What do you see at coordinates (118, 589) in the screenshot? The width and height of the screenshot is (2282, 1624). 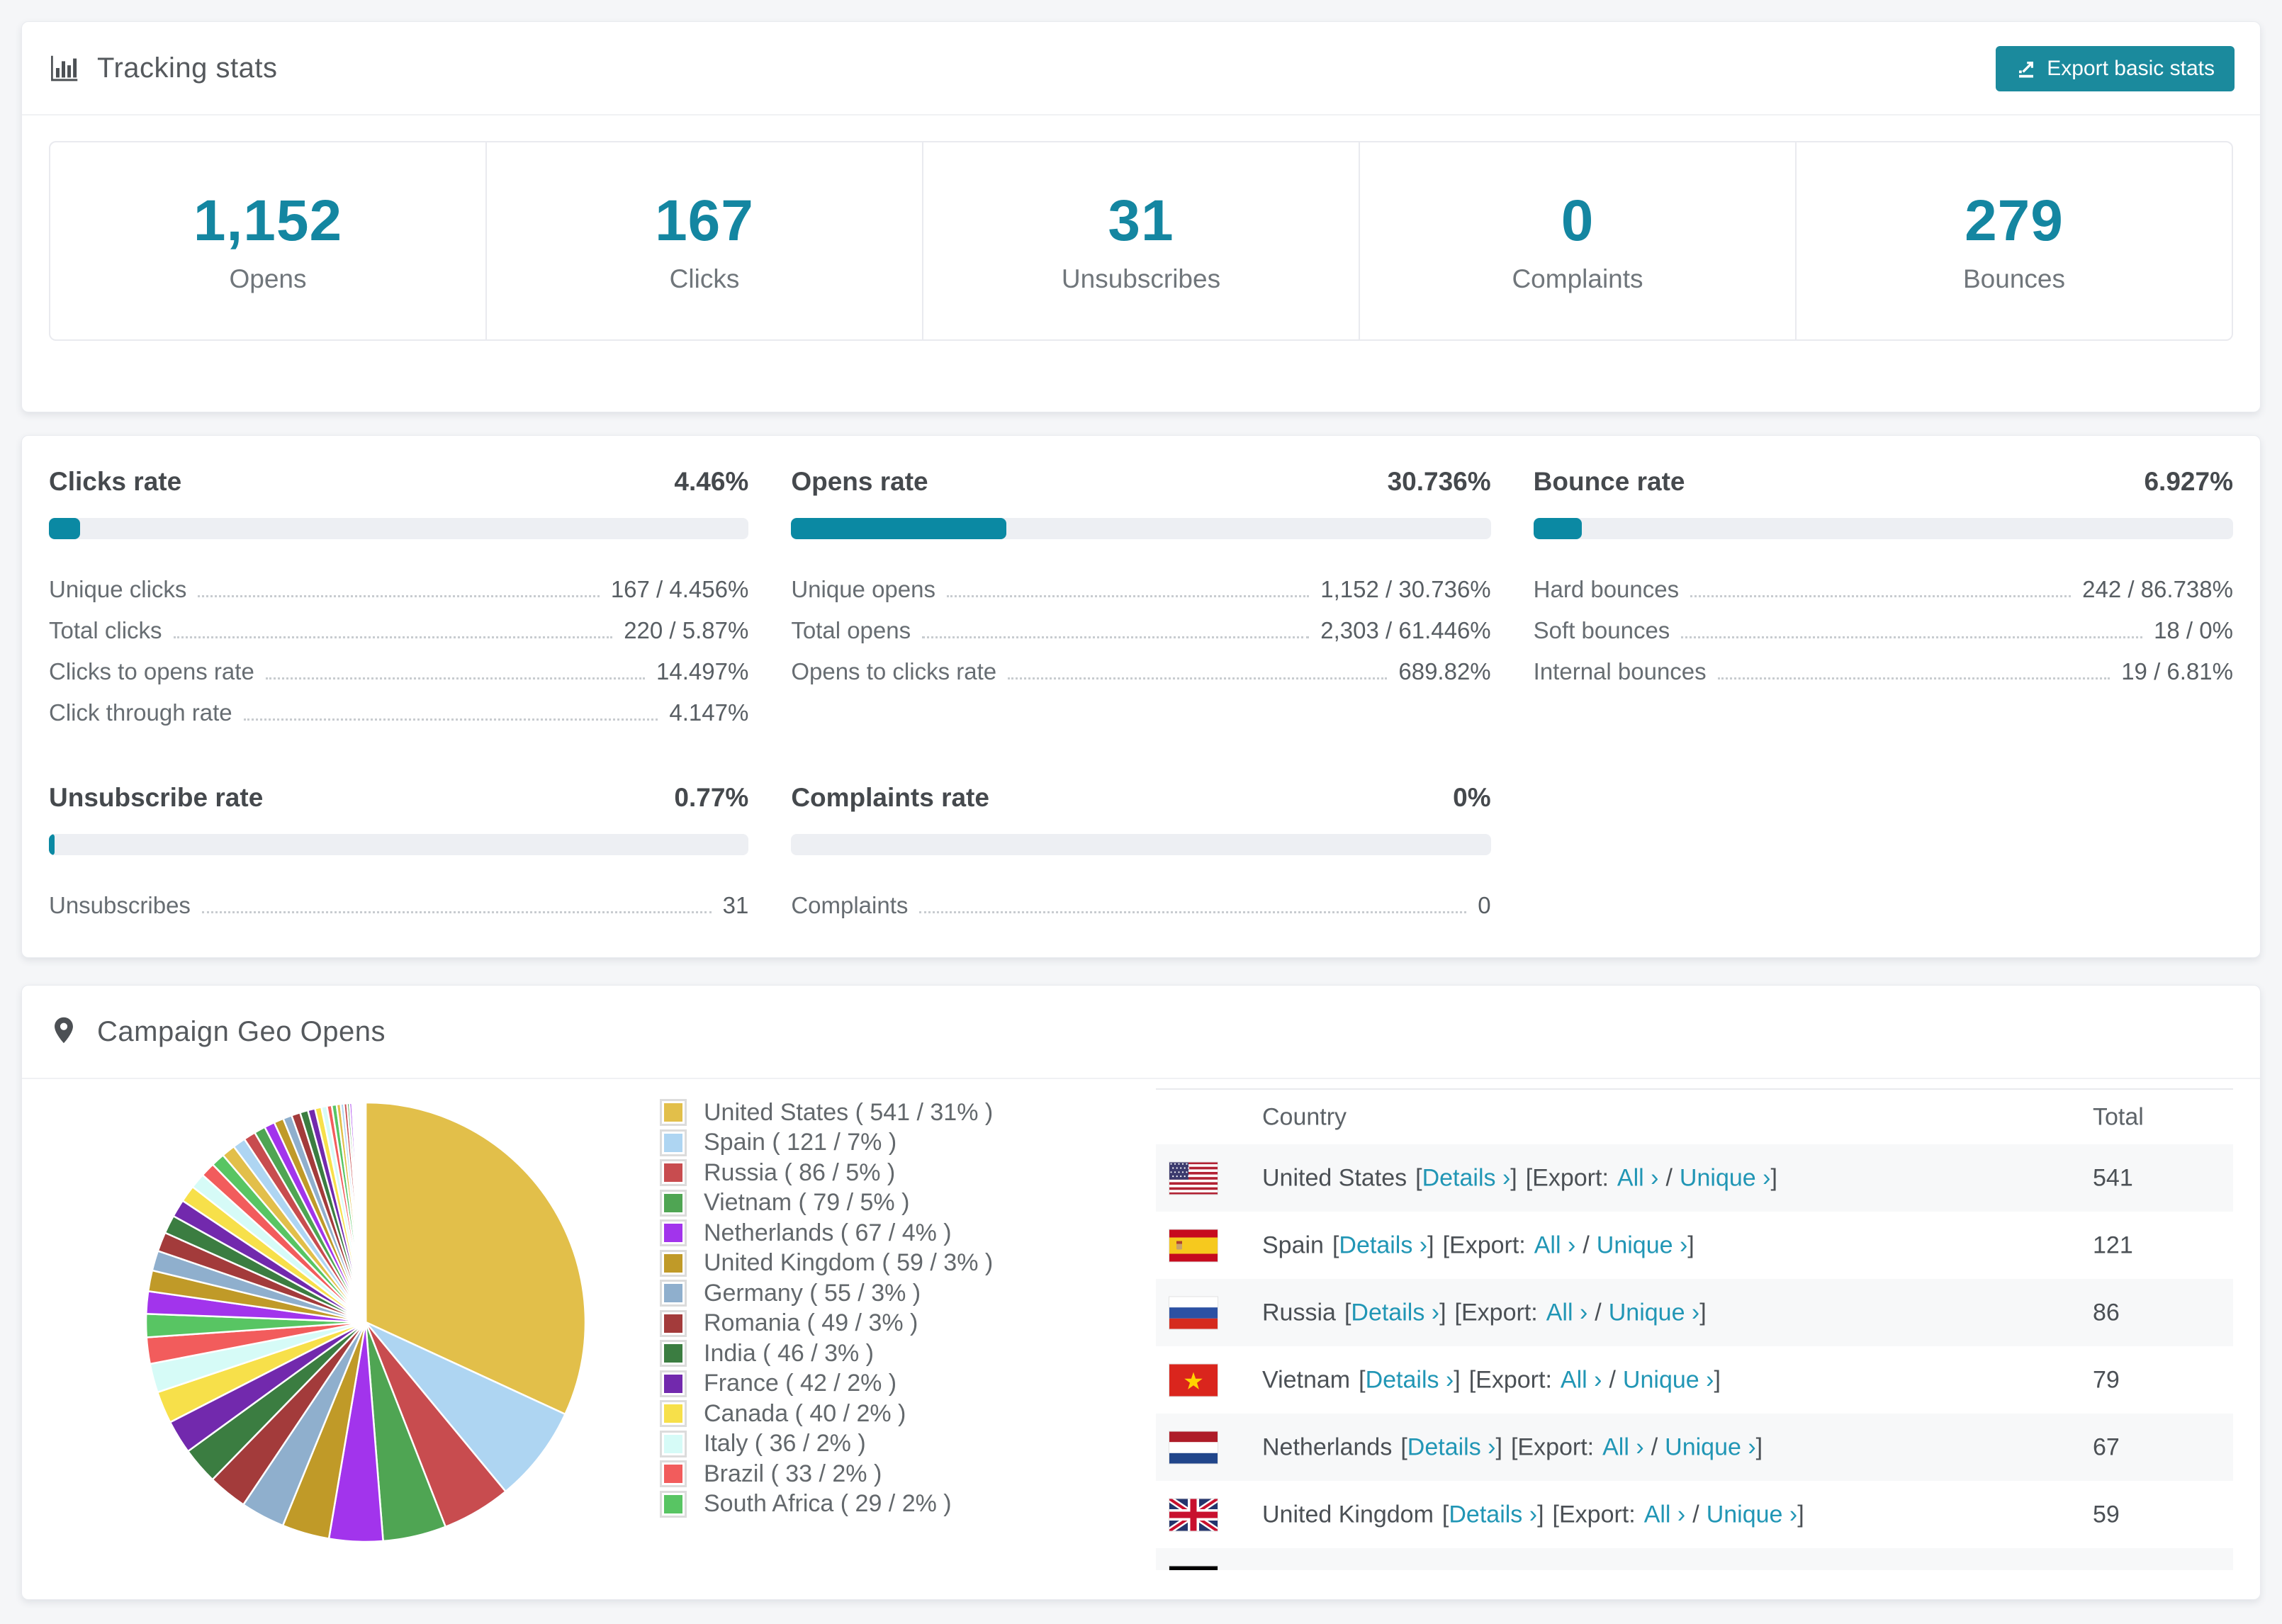 I see `stat-row-label: Unique clicks` at bounding box center [118, 589].